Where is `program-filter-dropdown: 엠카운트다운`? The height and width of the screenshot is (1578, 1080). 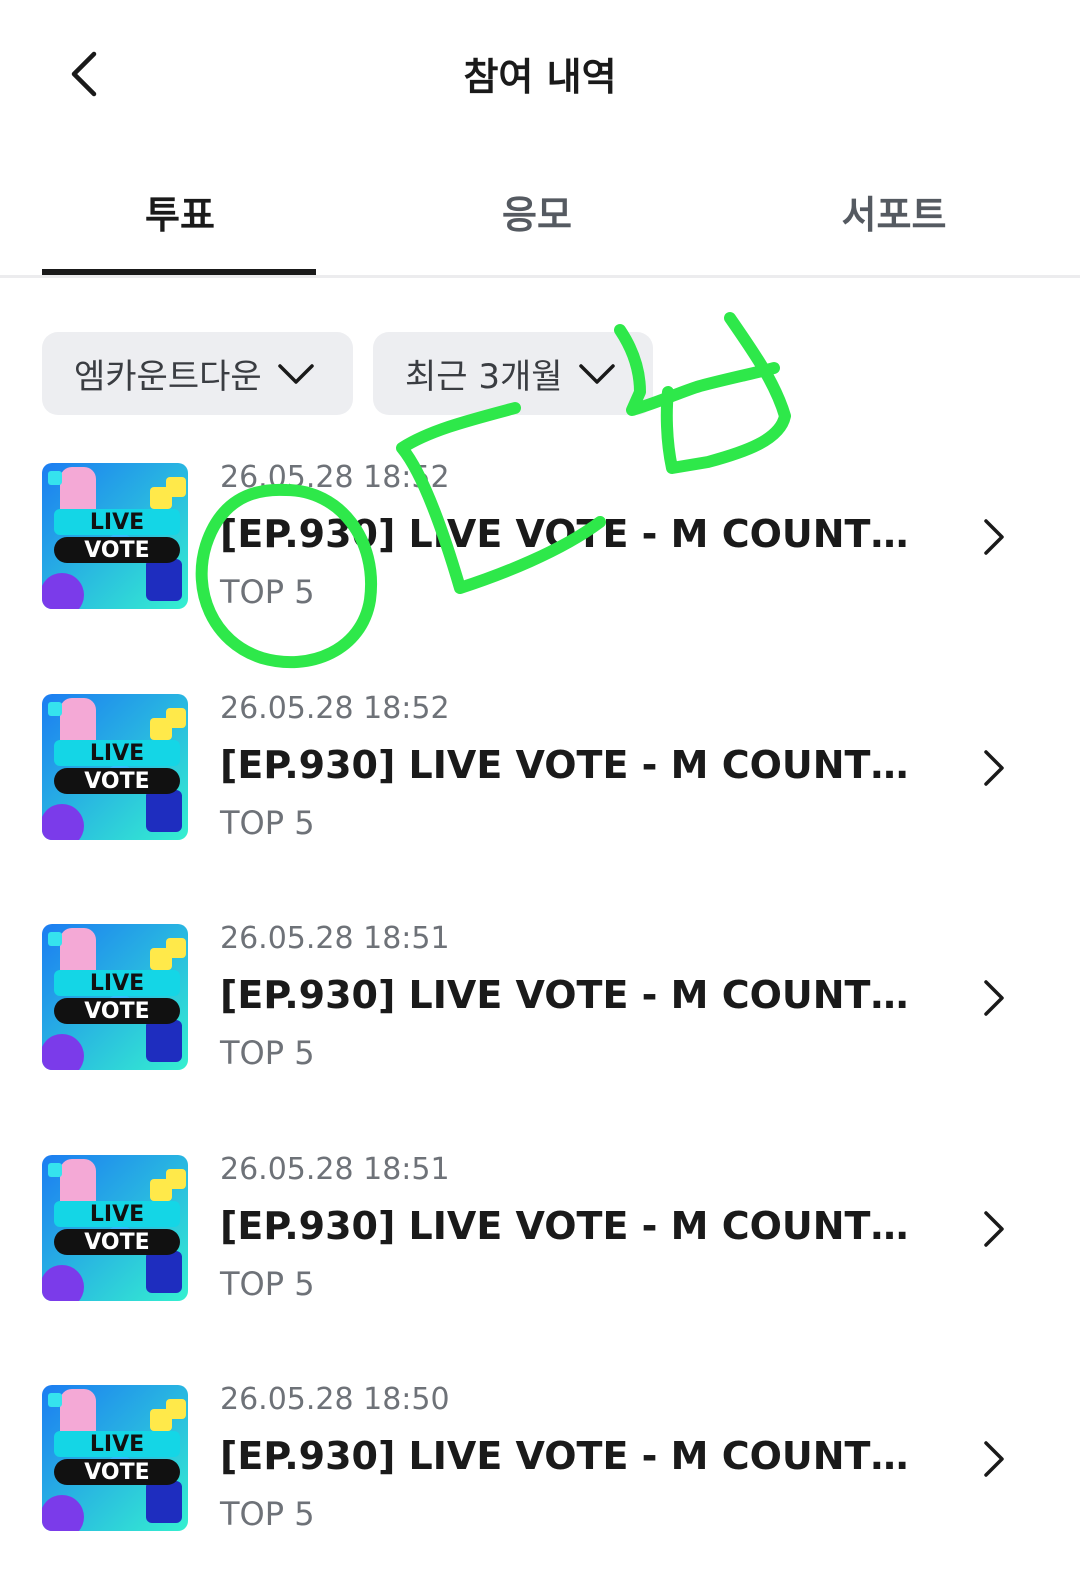 program-filter-dropdown: 엠카운트다운 is located at coordinates (197, 373).